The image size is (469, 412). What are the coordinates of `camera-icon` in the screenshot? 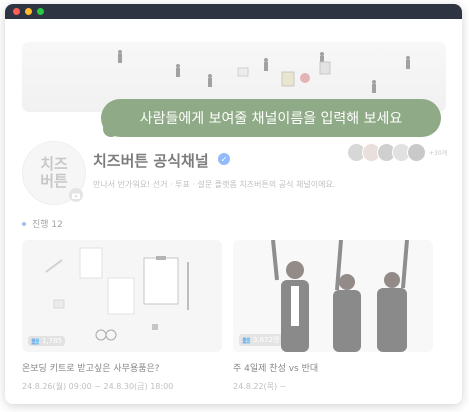 It's located at (76, 195).